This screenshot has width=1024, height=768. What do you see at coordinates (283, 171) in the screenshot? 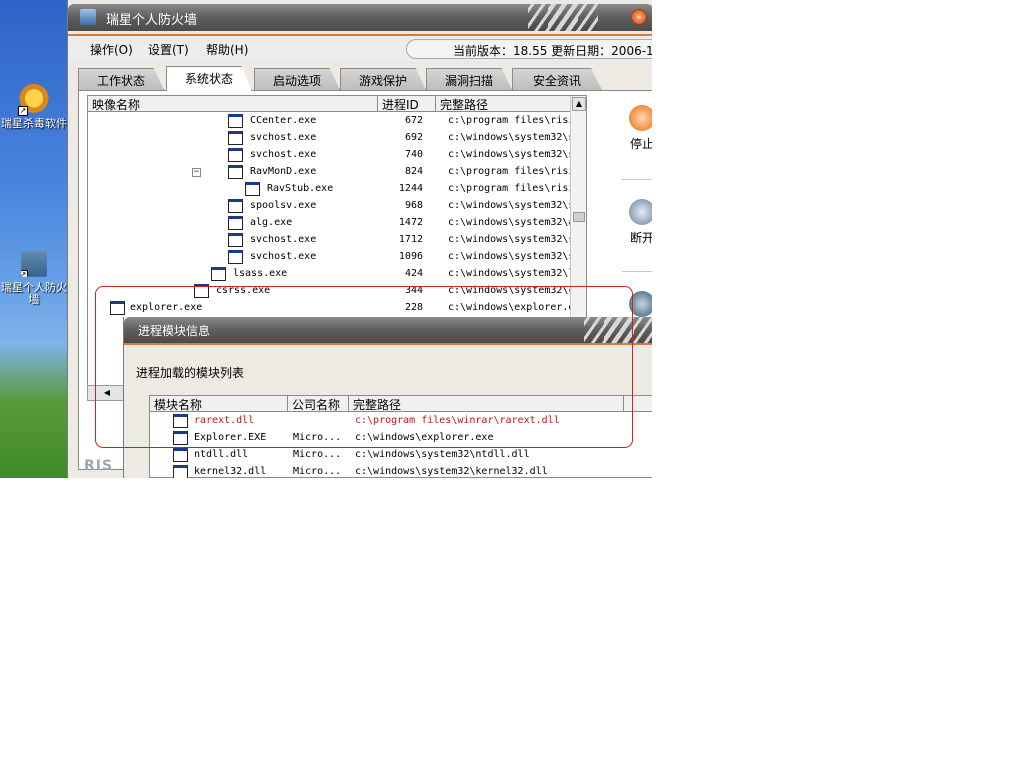
I see `process-name: RavMonD.exe` at bounding box center [283, 171].